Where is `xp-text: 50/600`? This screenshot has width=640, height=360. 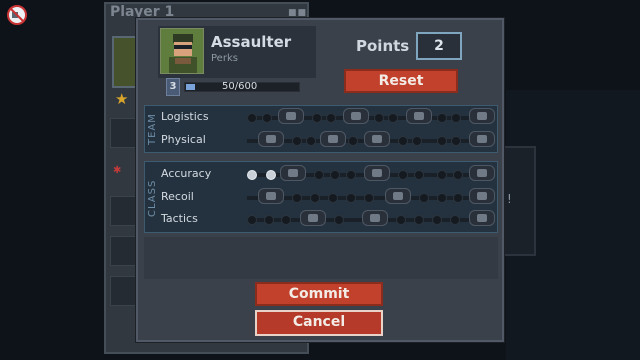 xp-text: 50/600 is located at coordinates (240, 86).